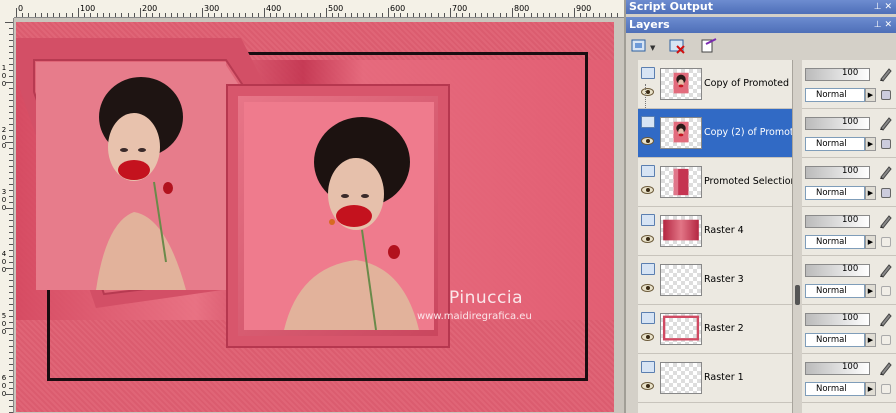  What do you see at coordinates (652, 48) in the screenshot?
I see `new-layer-dropdown-icon: ▼` at bounding box center [652, 48].